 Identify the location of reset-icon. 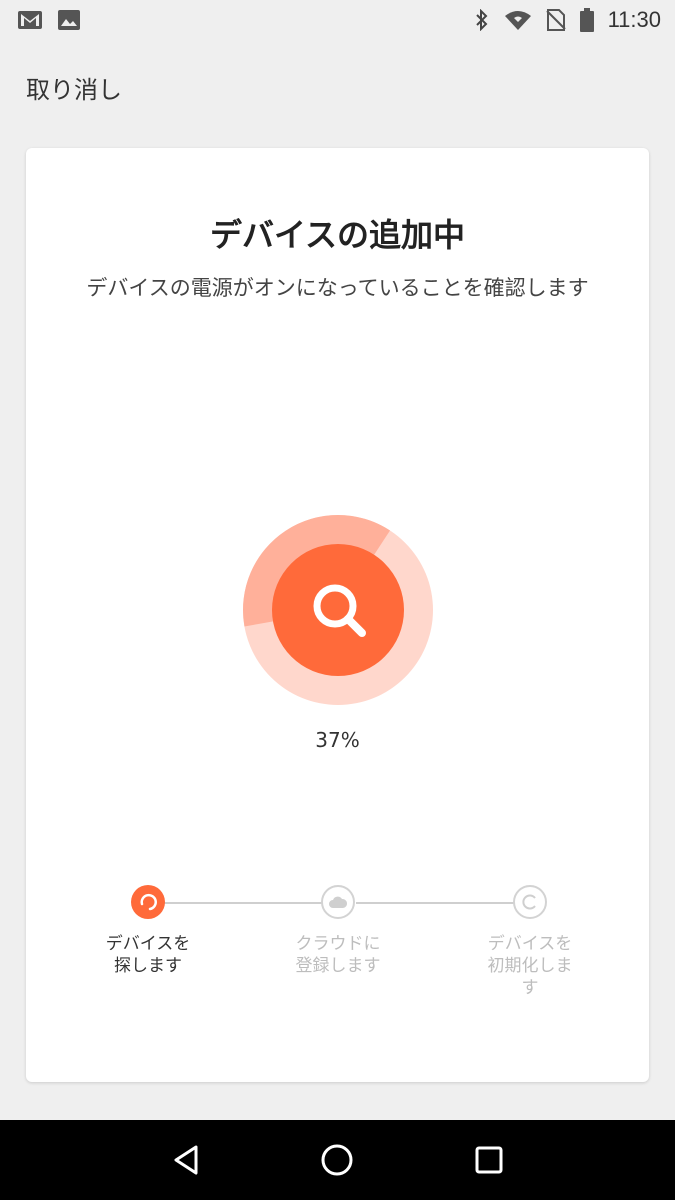
(530, 902).